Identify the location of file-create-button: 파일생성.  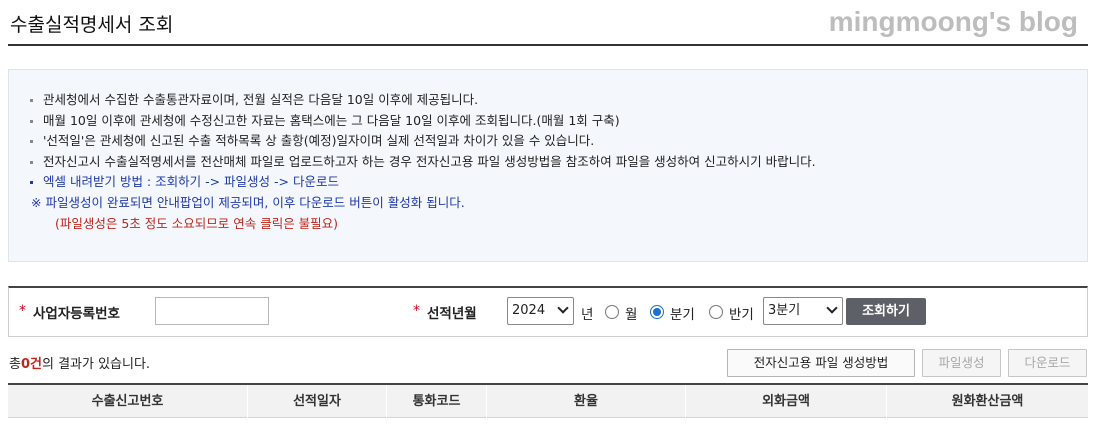
(961, 363).